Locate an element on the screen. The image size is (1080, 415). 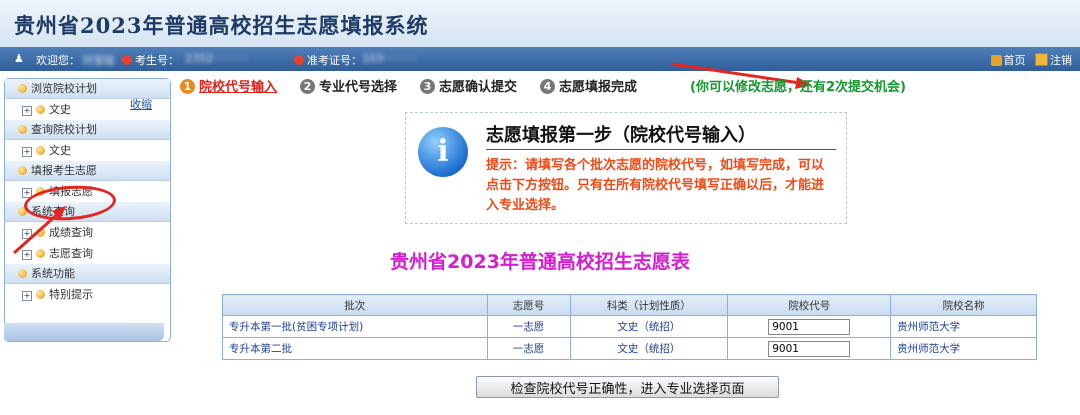
table-header-row: 批次 志愿号 科类（计划性质） 院校代号 院校名称 is located at coordinates (629, 305).